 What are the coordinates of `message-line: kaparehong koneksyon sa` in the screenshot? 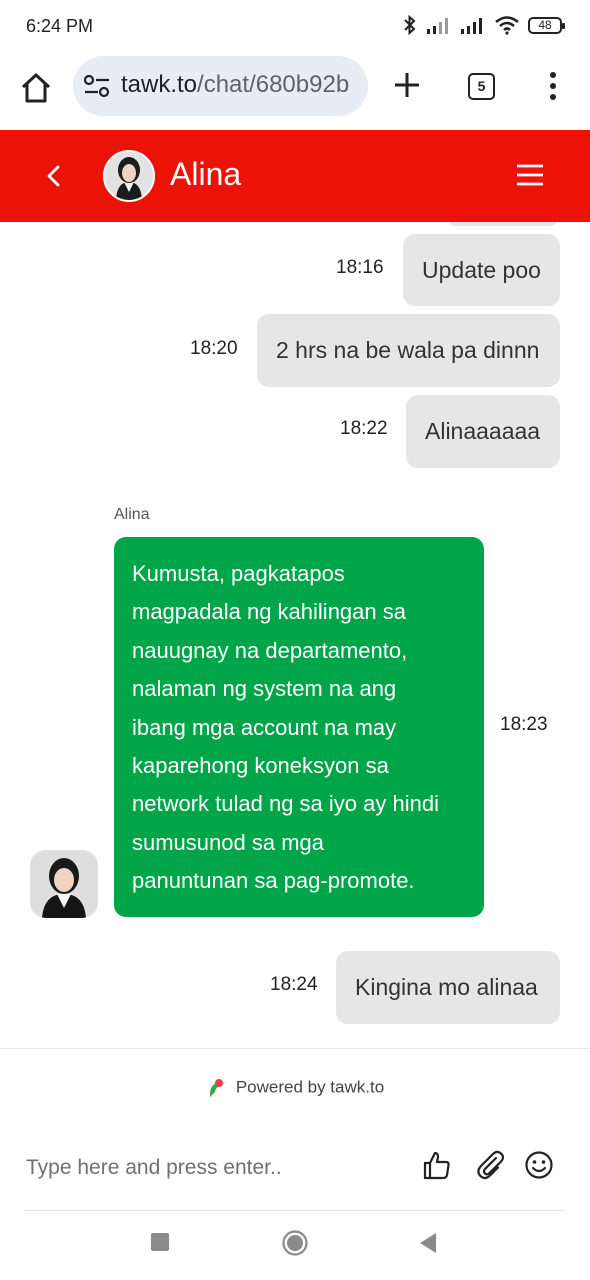 It's located at (260, 766).